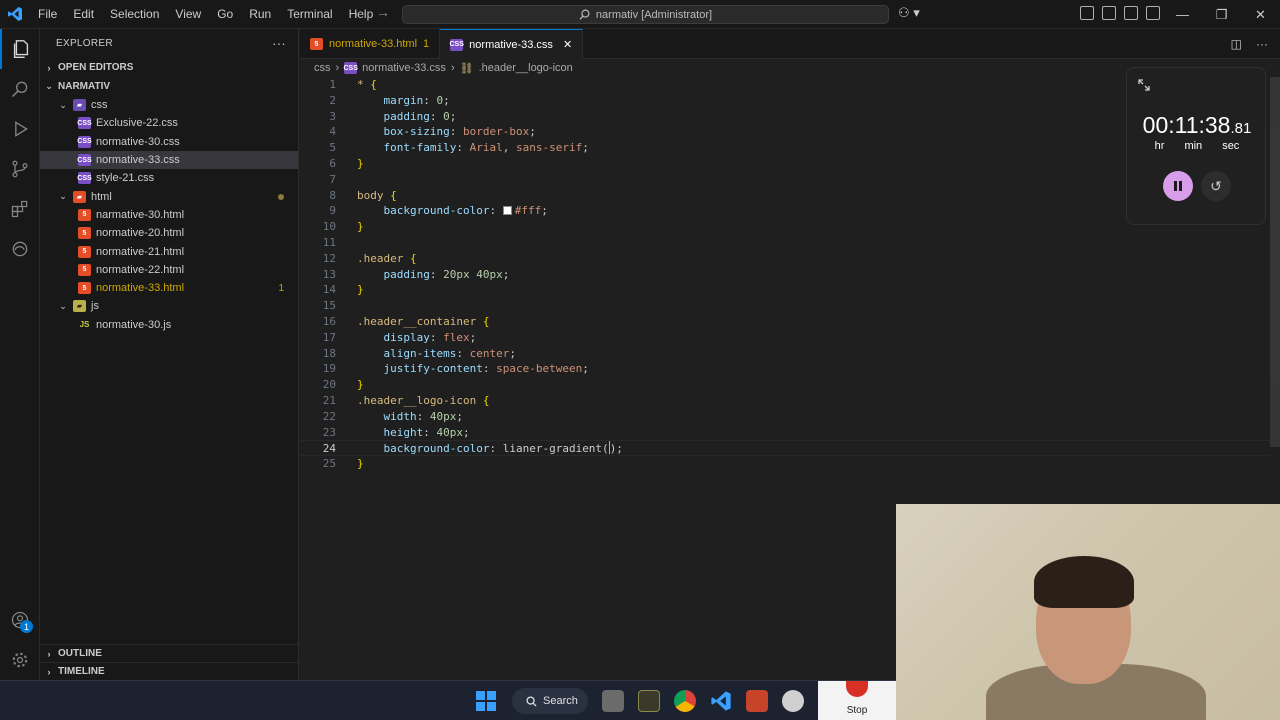 The width and height of the screenshot is (1280, 720). I want to click on open-editors-section: › OPEN EDITORS, so click(169, 67).